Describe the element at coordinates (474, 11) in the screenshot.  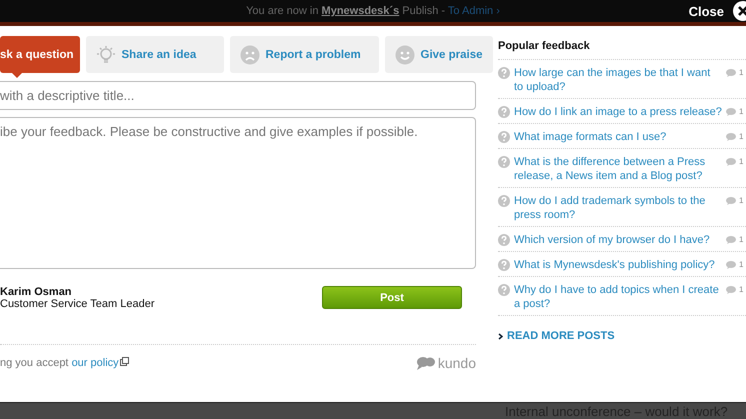
I see `admin-link: To Admin ›` at that location.